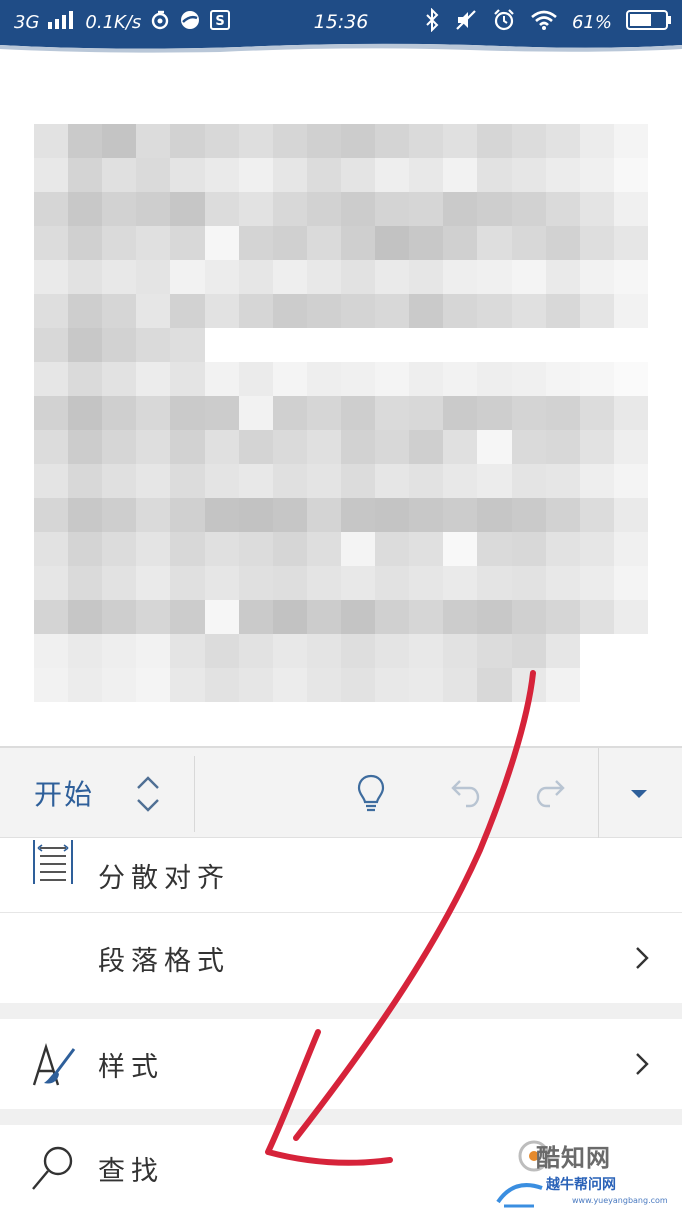 The image size is (682, 1212). What do you see at coordinates (581, 1185) in the screenshot?
I see `watermark-subtitle: 越牛帮问网` at bounding box center [581, 1185].